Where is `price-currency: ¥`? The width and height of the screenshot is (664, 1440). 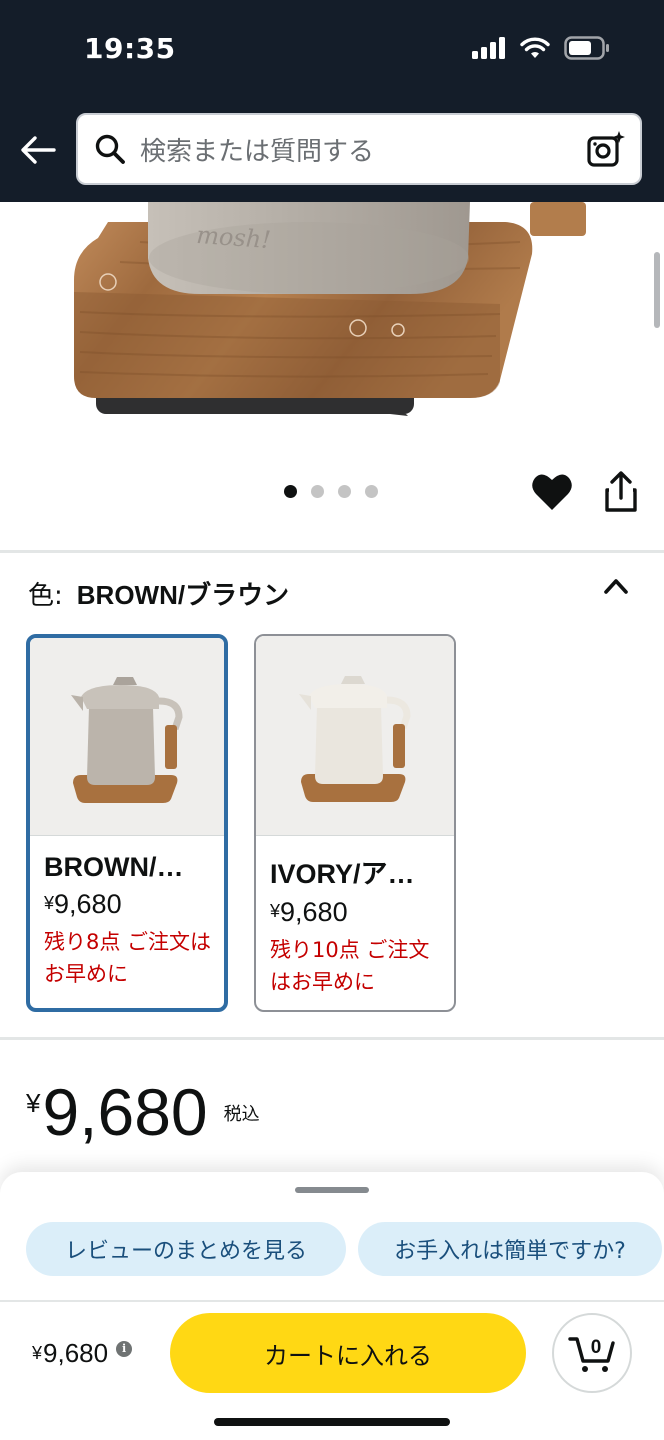
price-currency: ¥ is located at coordinates (33, 1103).